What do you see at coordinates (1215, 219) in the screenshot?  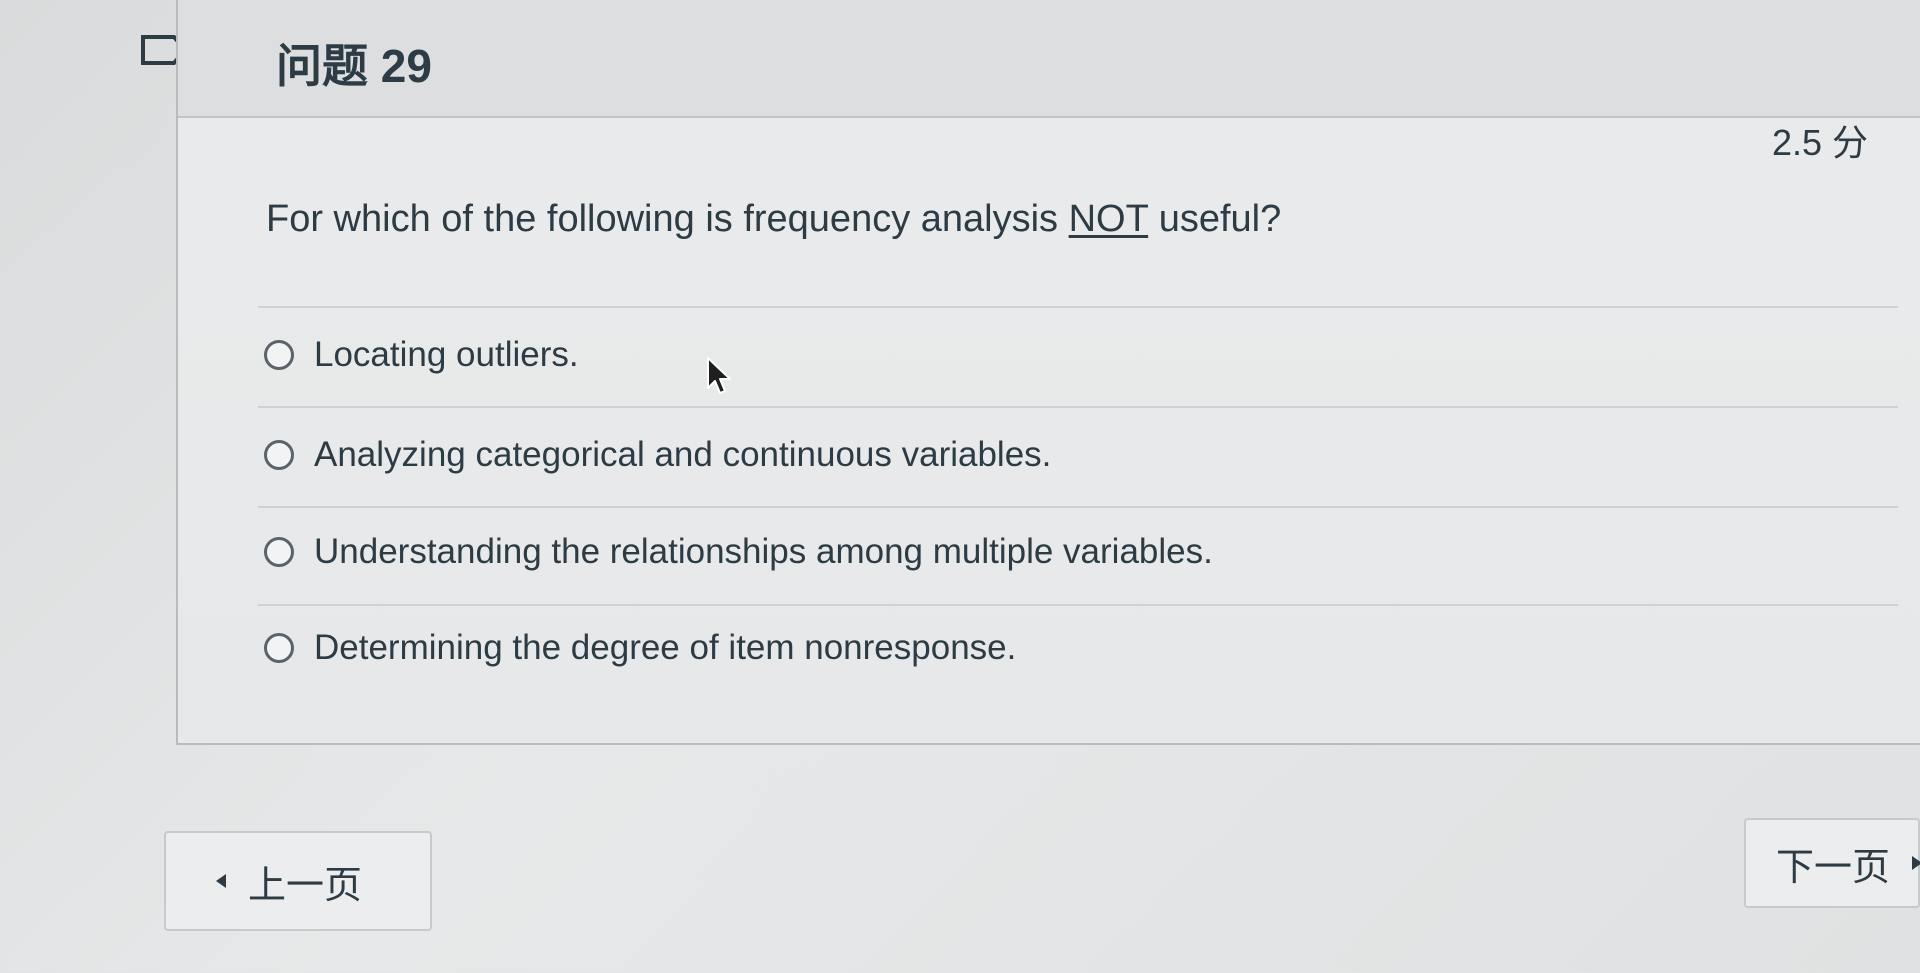 I see `question-text-after: useful?` at bounding box center [1215, 219].